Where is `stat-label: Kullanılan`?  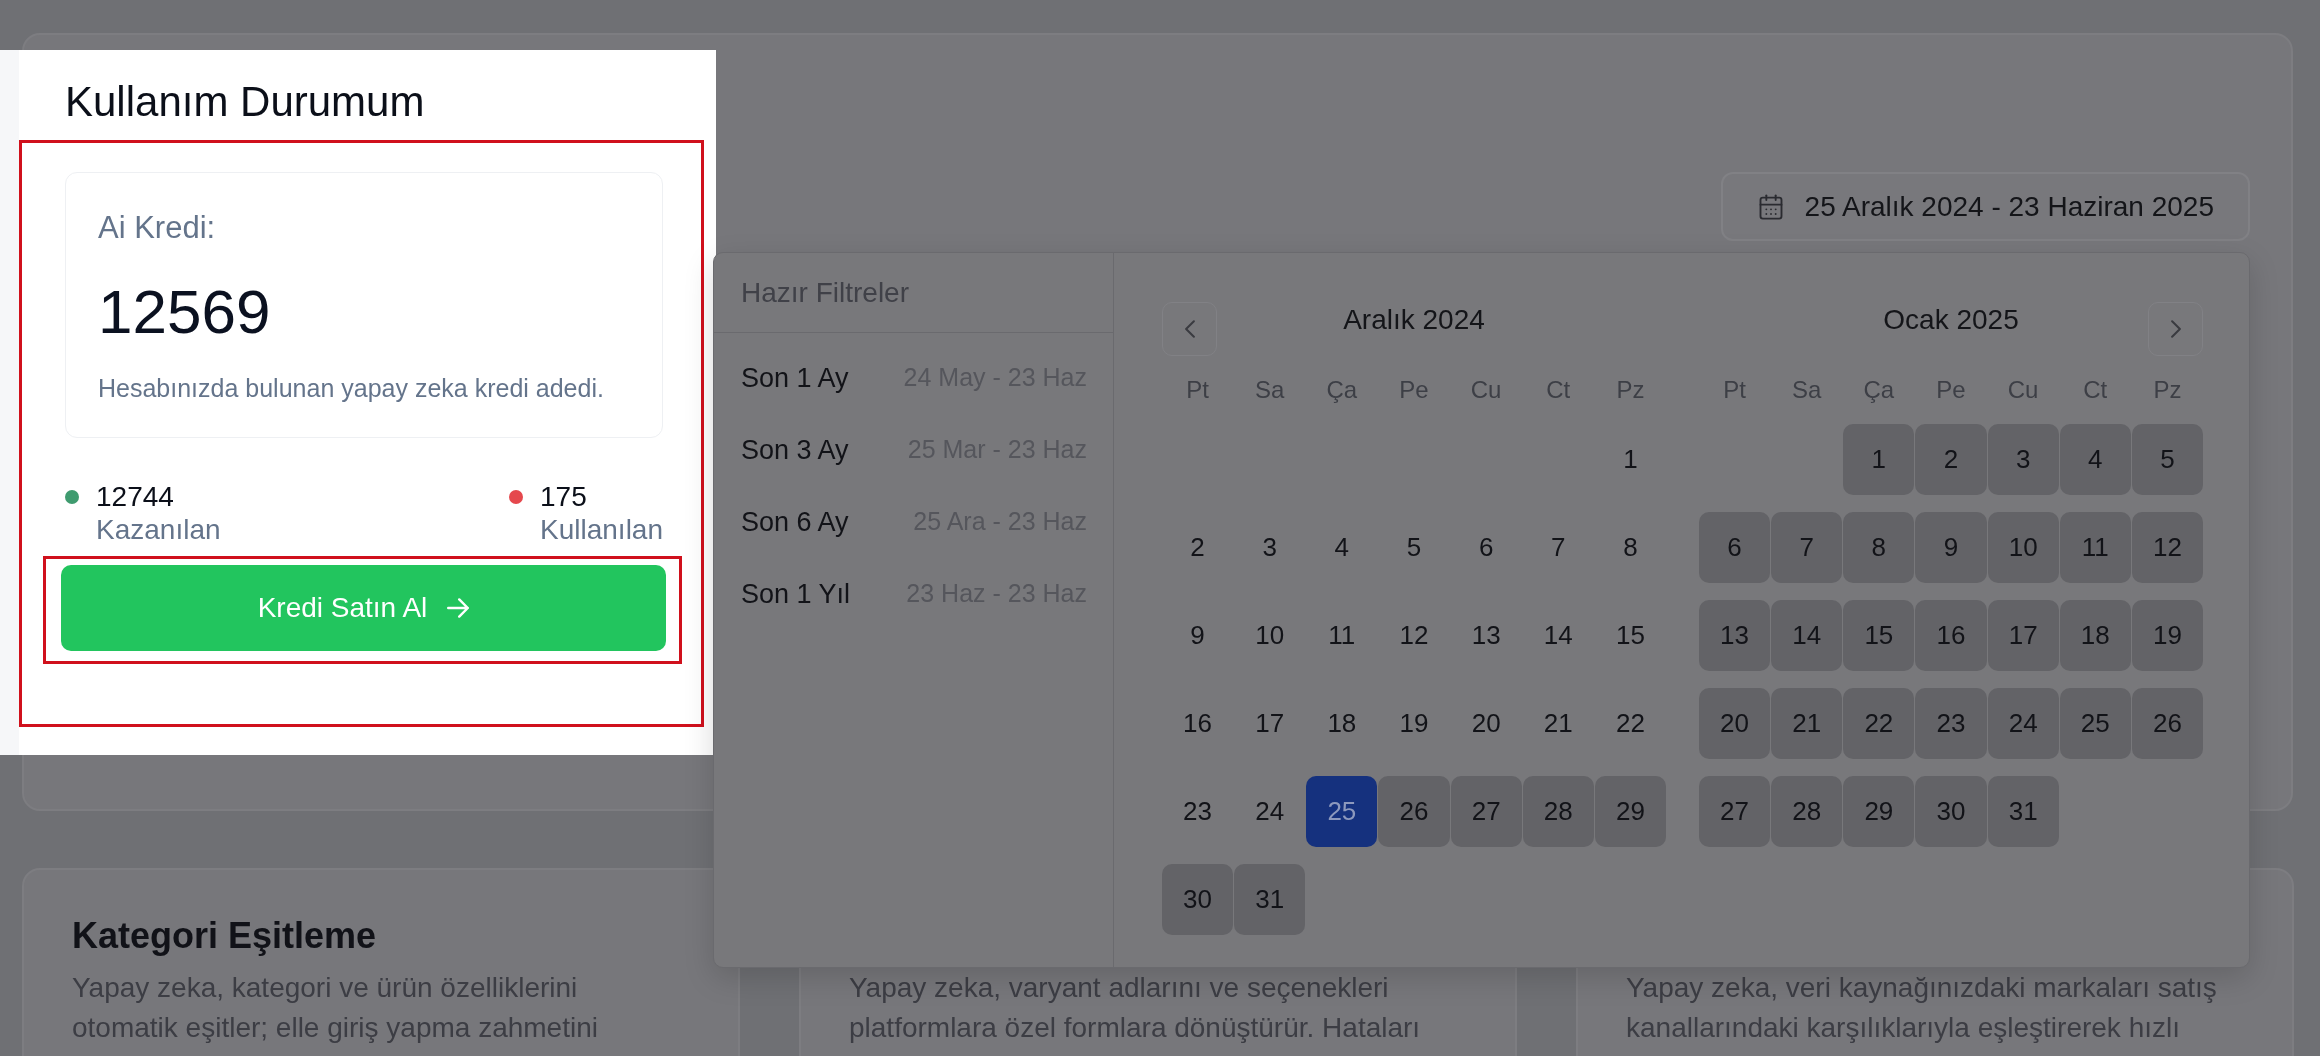
stat-label: Kullanılan is located at coordinates (601, 530).